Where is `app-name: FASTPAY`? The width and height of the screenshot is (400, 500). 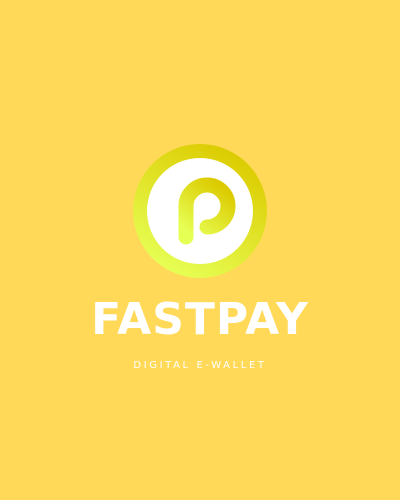 app-name: FASTPAY is located at coordinates (200, 319).